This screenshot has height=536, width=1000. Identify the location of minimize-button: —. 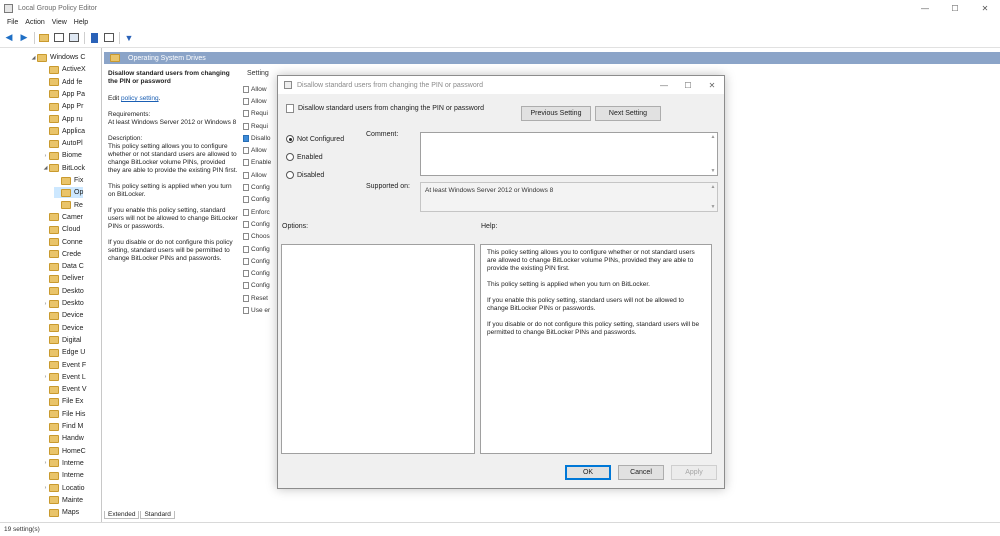
(925, 8).